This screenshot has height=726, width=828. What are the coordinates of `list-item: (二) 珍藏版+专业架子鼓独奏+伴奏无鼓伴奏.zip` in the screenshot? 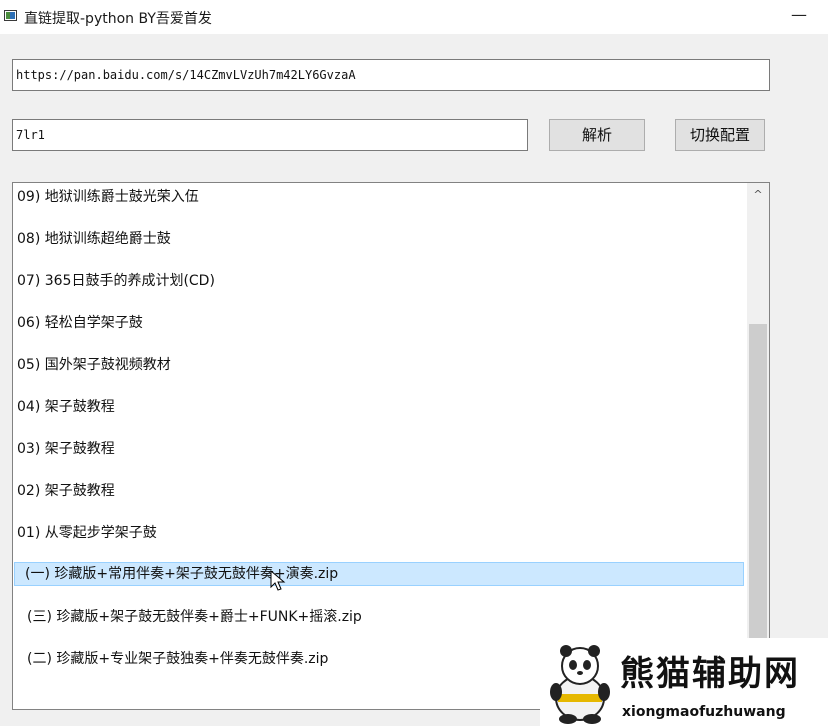 It's located at (177, 659).